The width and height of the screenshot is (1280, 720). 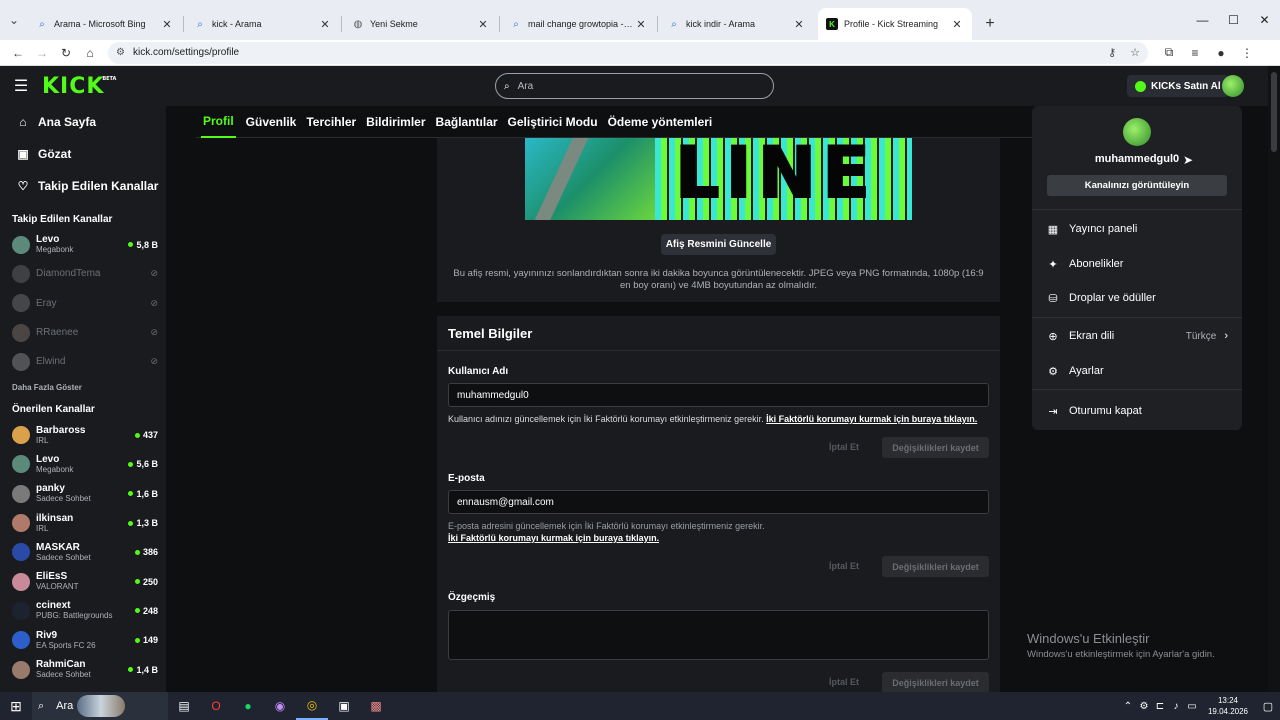 I want to click on banner-image: LINE, so click(x=718, y=179).